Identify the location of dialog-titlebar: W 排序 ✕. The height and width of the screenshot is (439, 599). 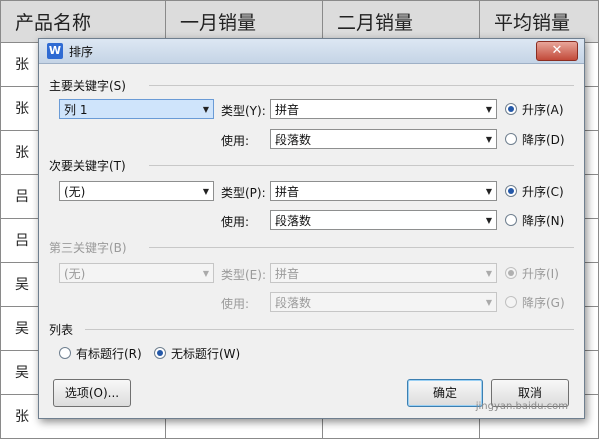
(311, 51).